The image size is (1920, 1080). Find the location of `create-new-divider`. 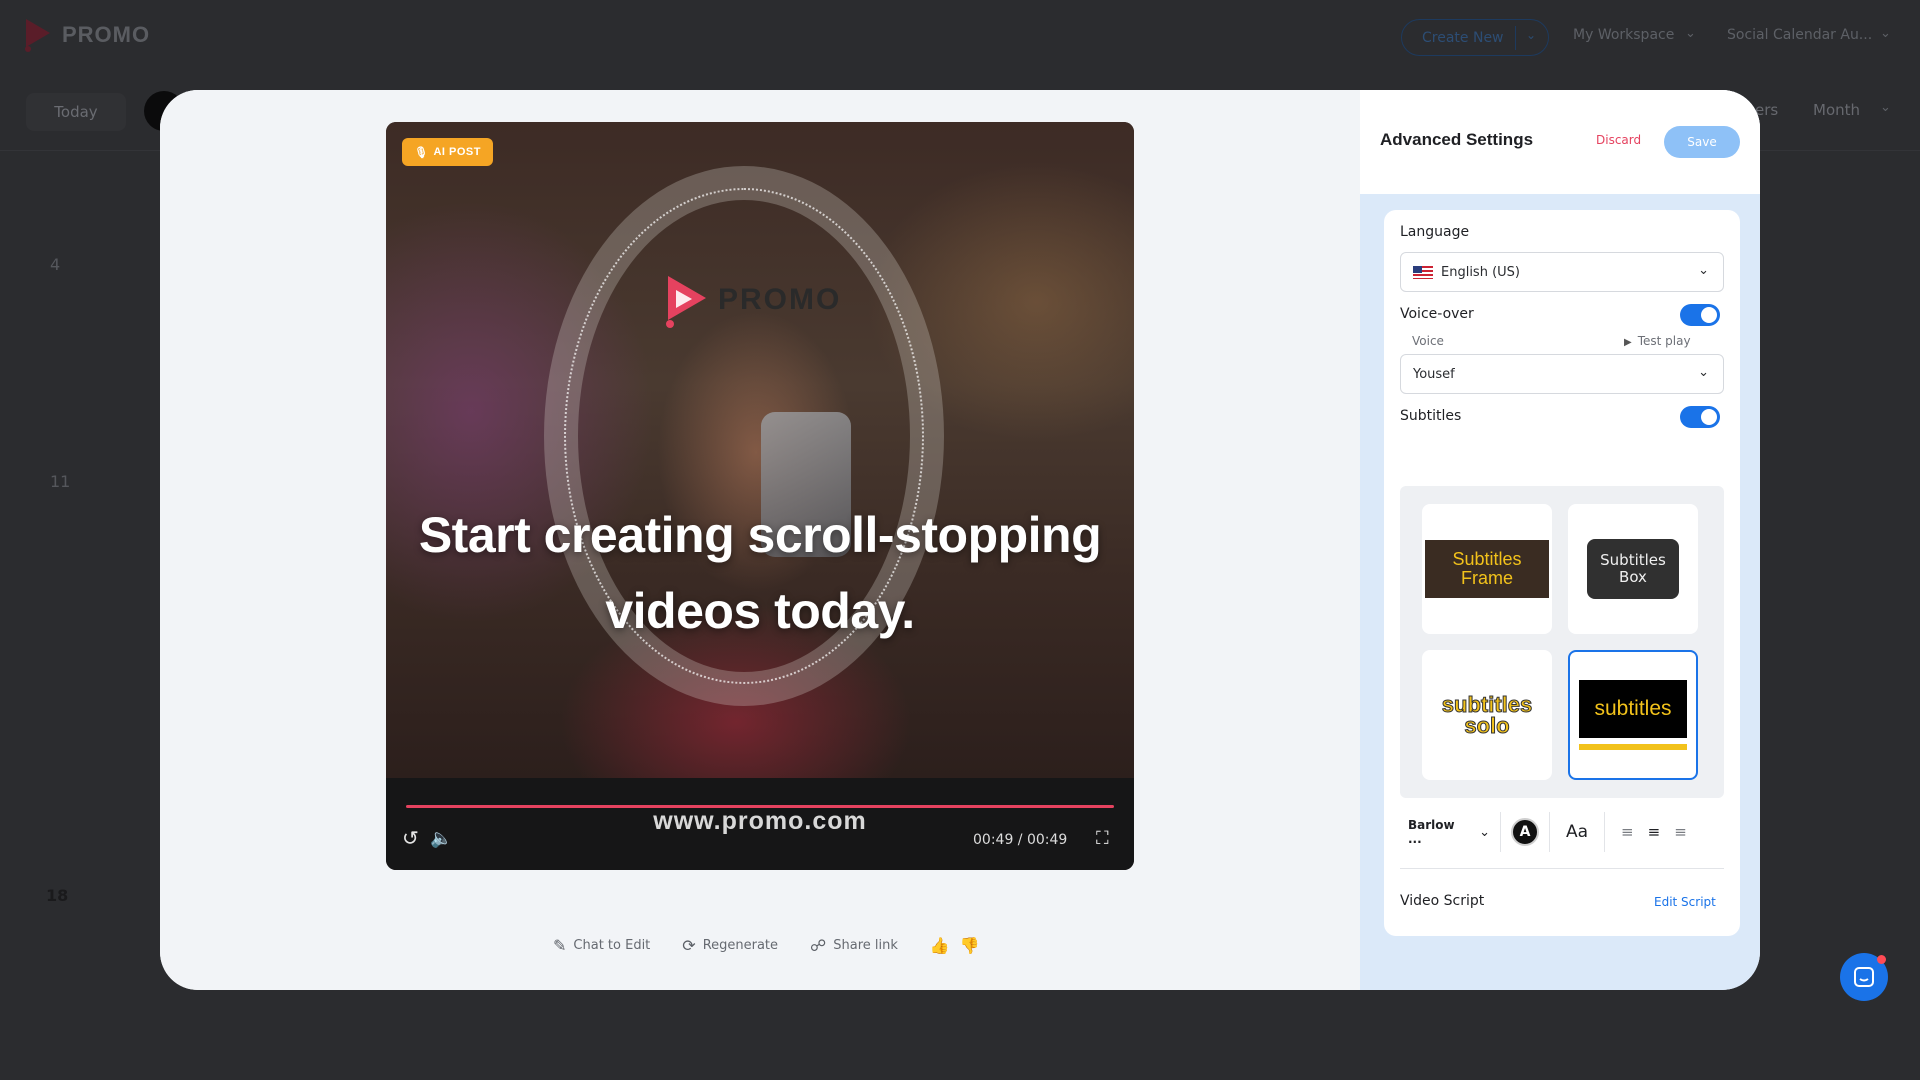

create-new-divider is located at coordinates (1515, 38).